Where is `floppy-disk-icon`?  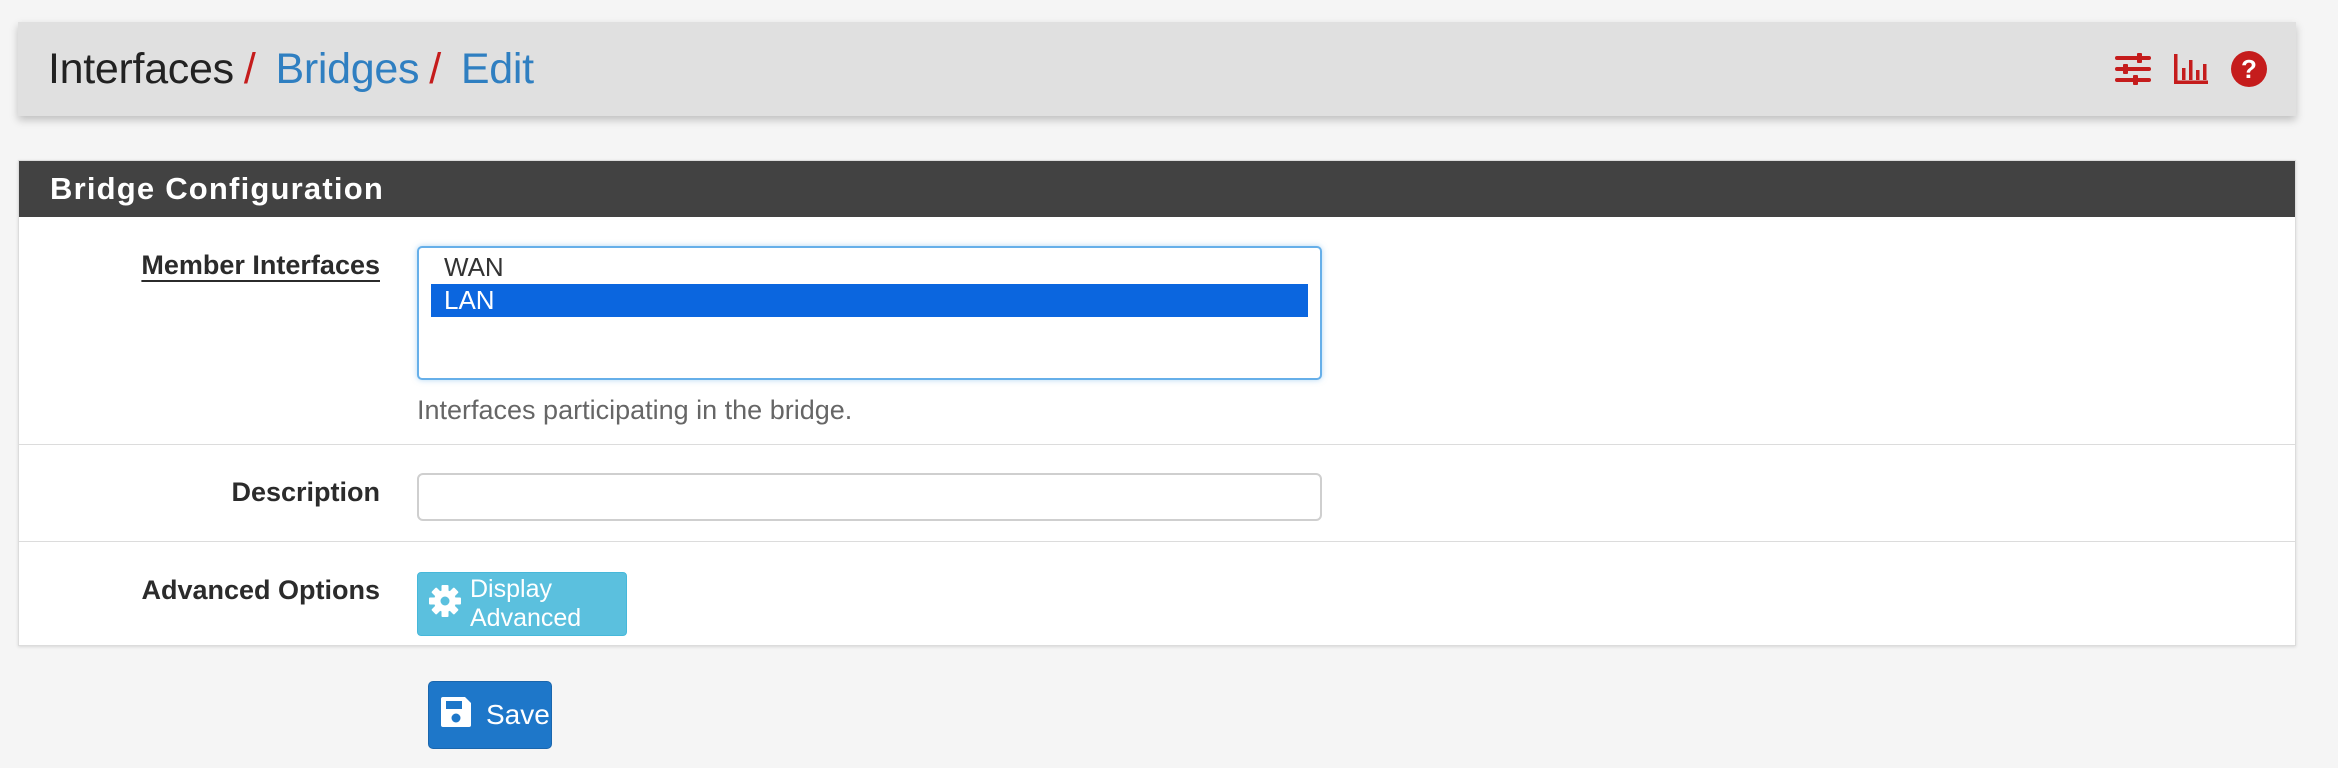 floppy-disk-icon is located at coordinates (456, 715).